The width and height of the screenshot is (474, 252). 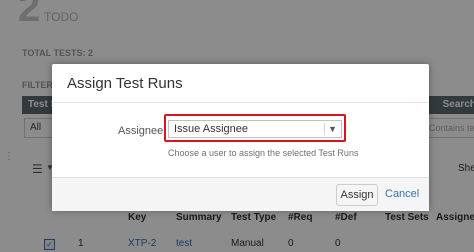 What do you see at coordinates (125, 83) in the screenshot?
I see `dialog-title: Assign Test Runs` at bounding box center [125, 83].